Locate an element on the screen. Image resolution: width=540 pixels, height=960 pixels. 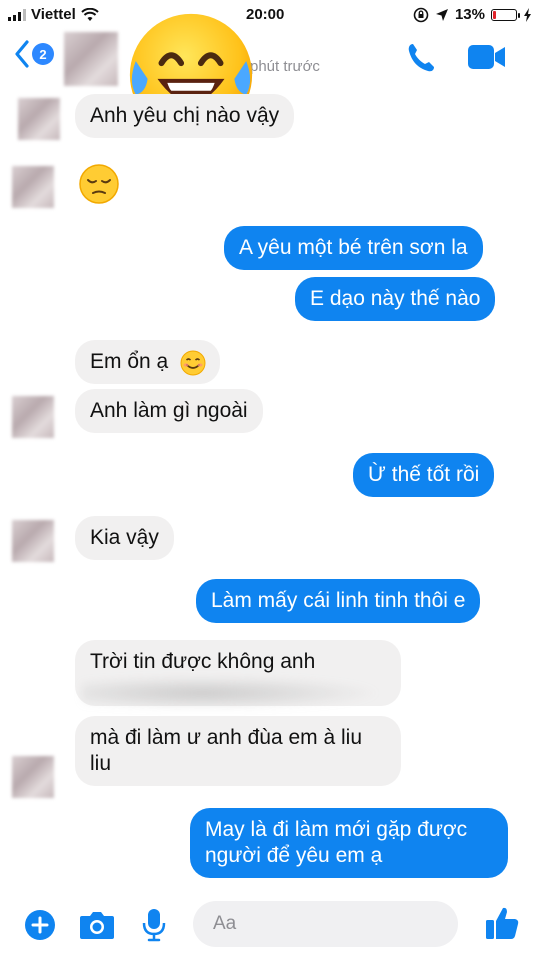
message-input-placeholder: Aa is located at coordinates (225, 923).